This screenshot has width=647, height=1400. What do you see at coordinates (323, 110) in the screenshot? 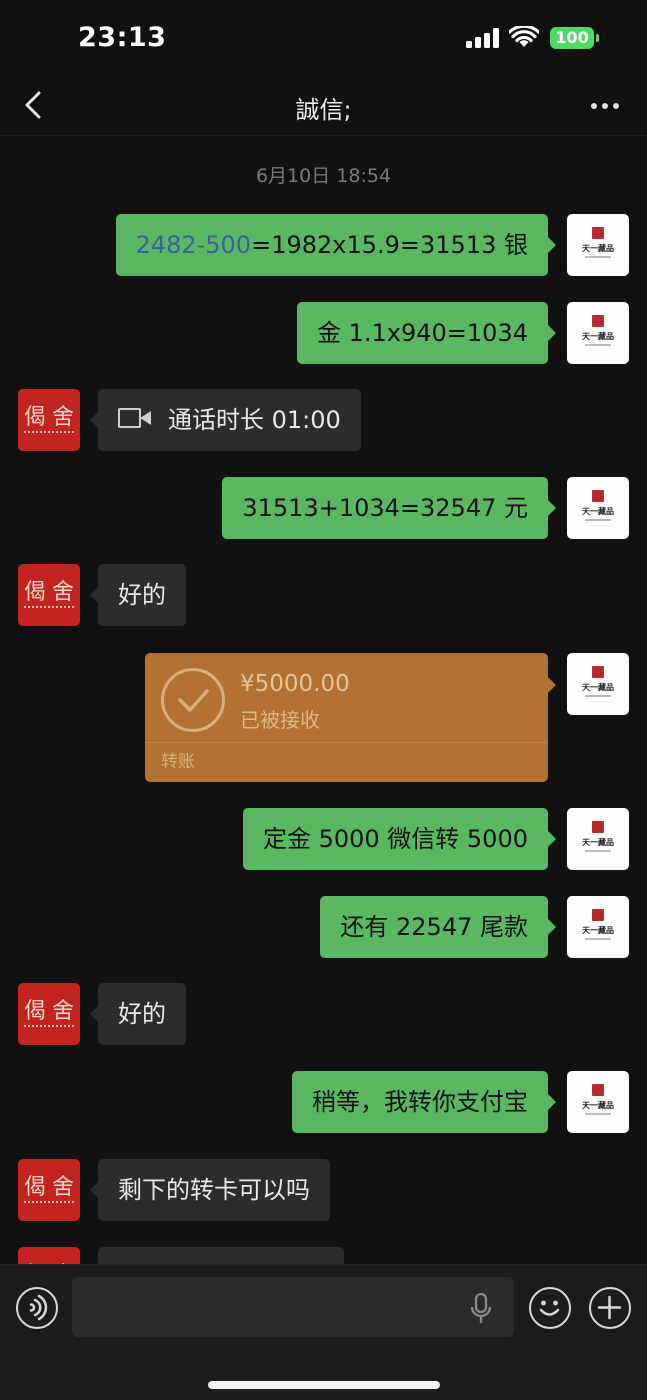
I see `chat-title: 誠信;` at bounding box center [323, 110].